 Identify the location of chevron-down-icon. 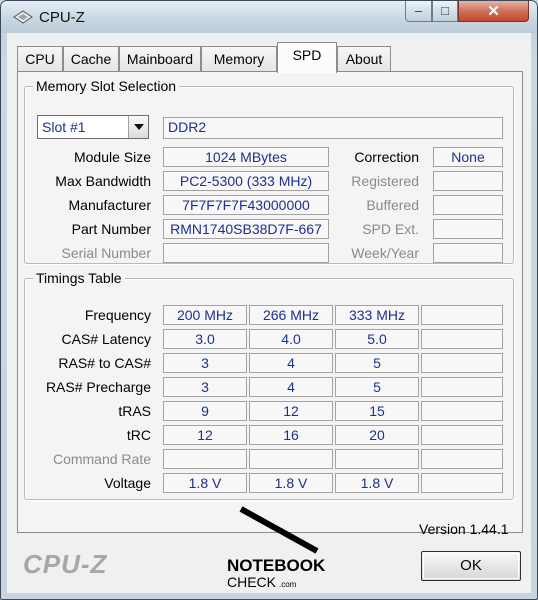
(139, 127).